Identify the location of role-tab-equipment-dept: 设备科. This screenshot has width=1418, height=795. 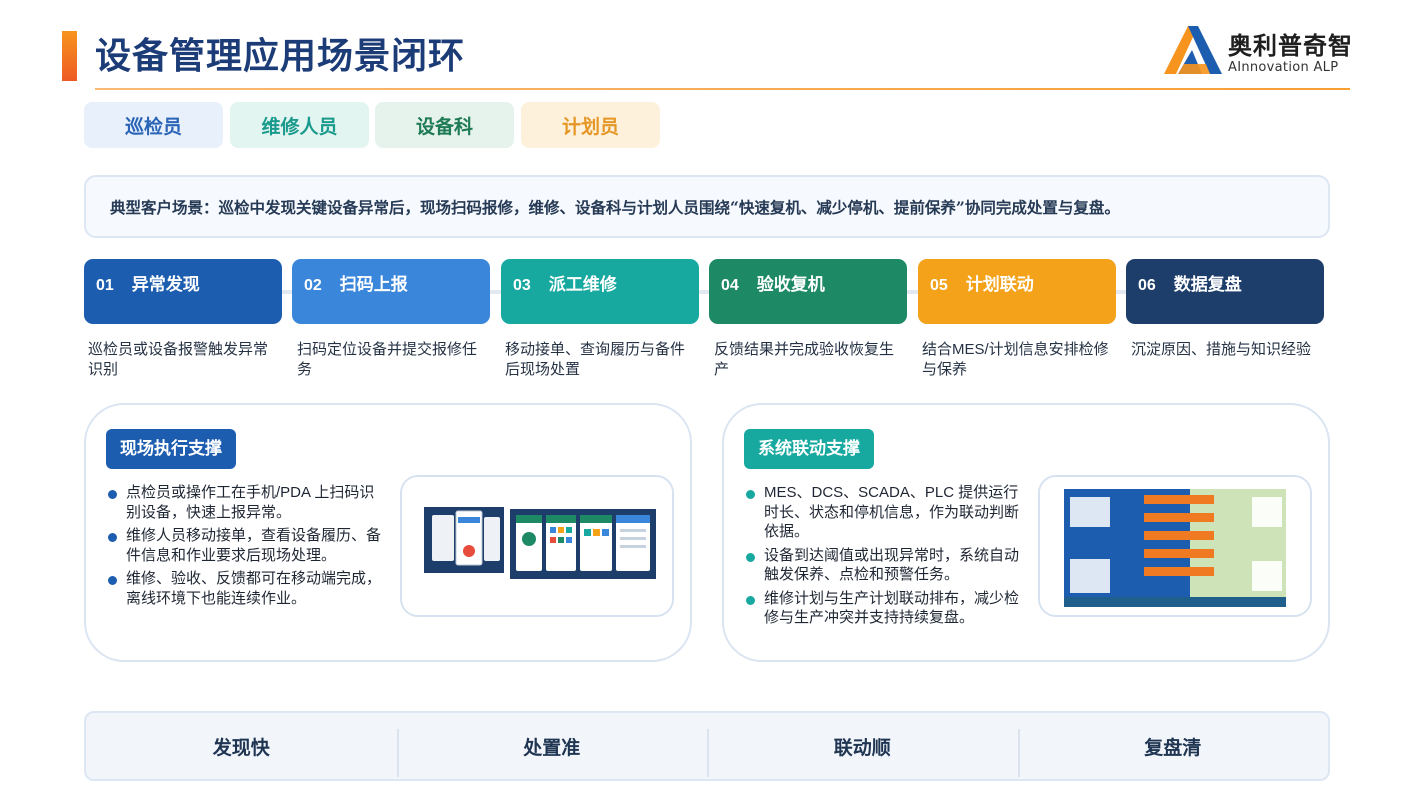
(444, 125).